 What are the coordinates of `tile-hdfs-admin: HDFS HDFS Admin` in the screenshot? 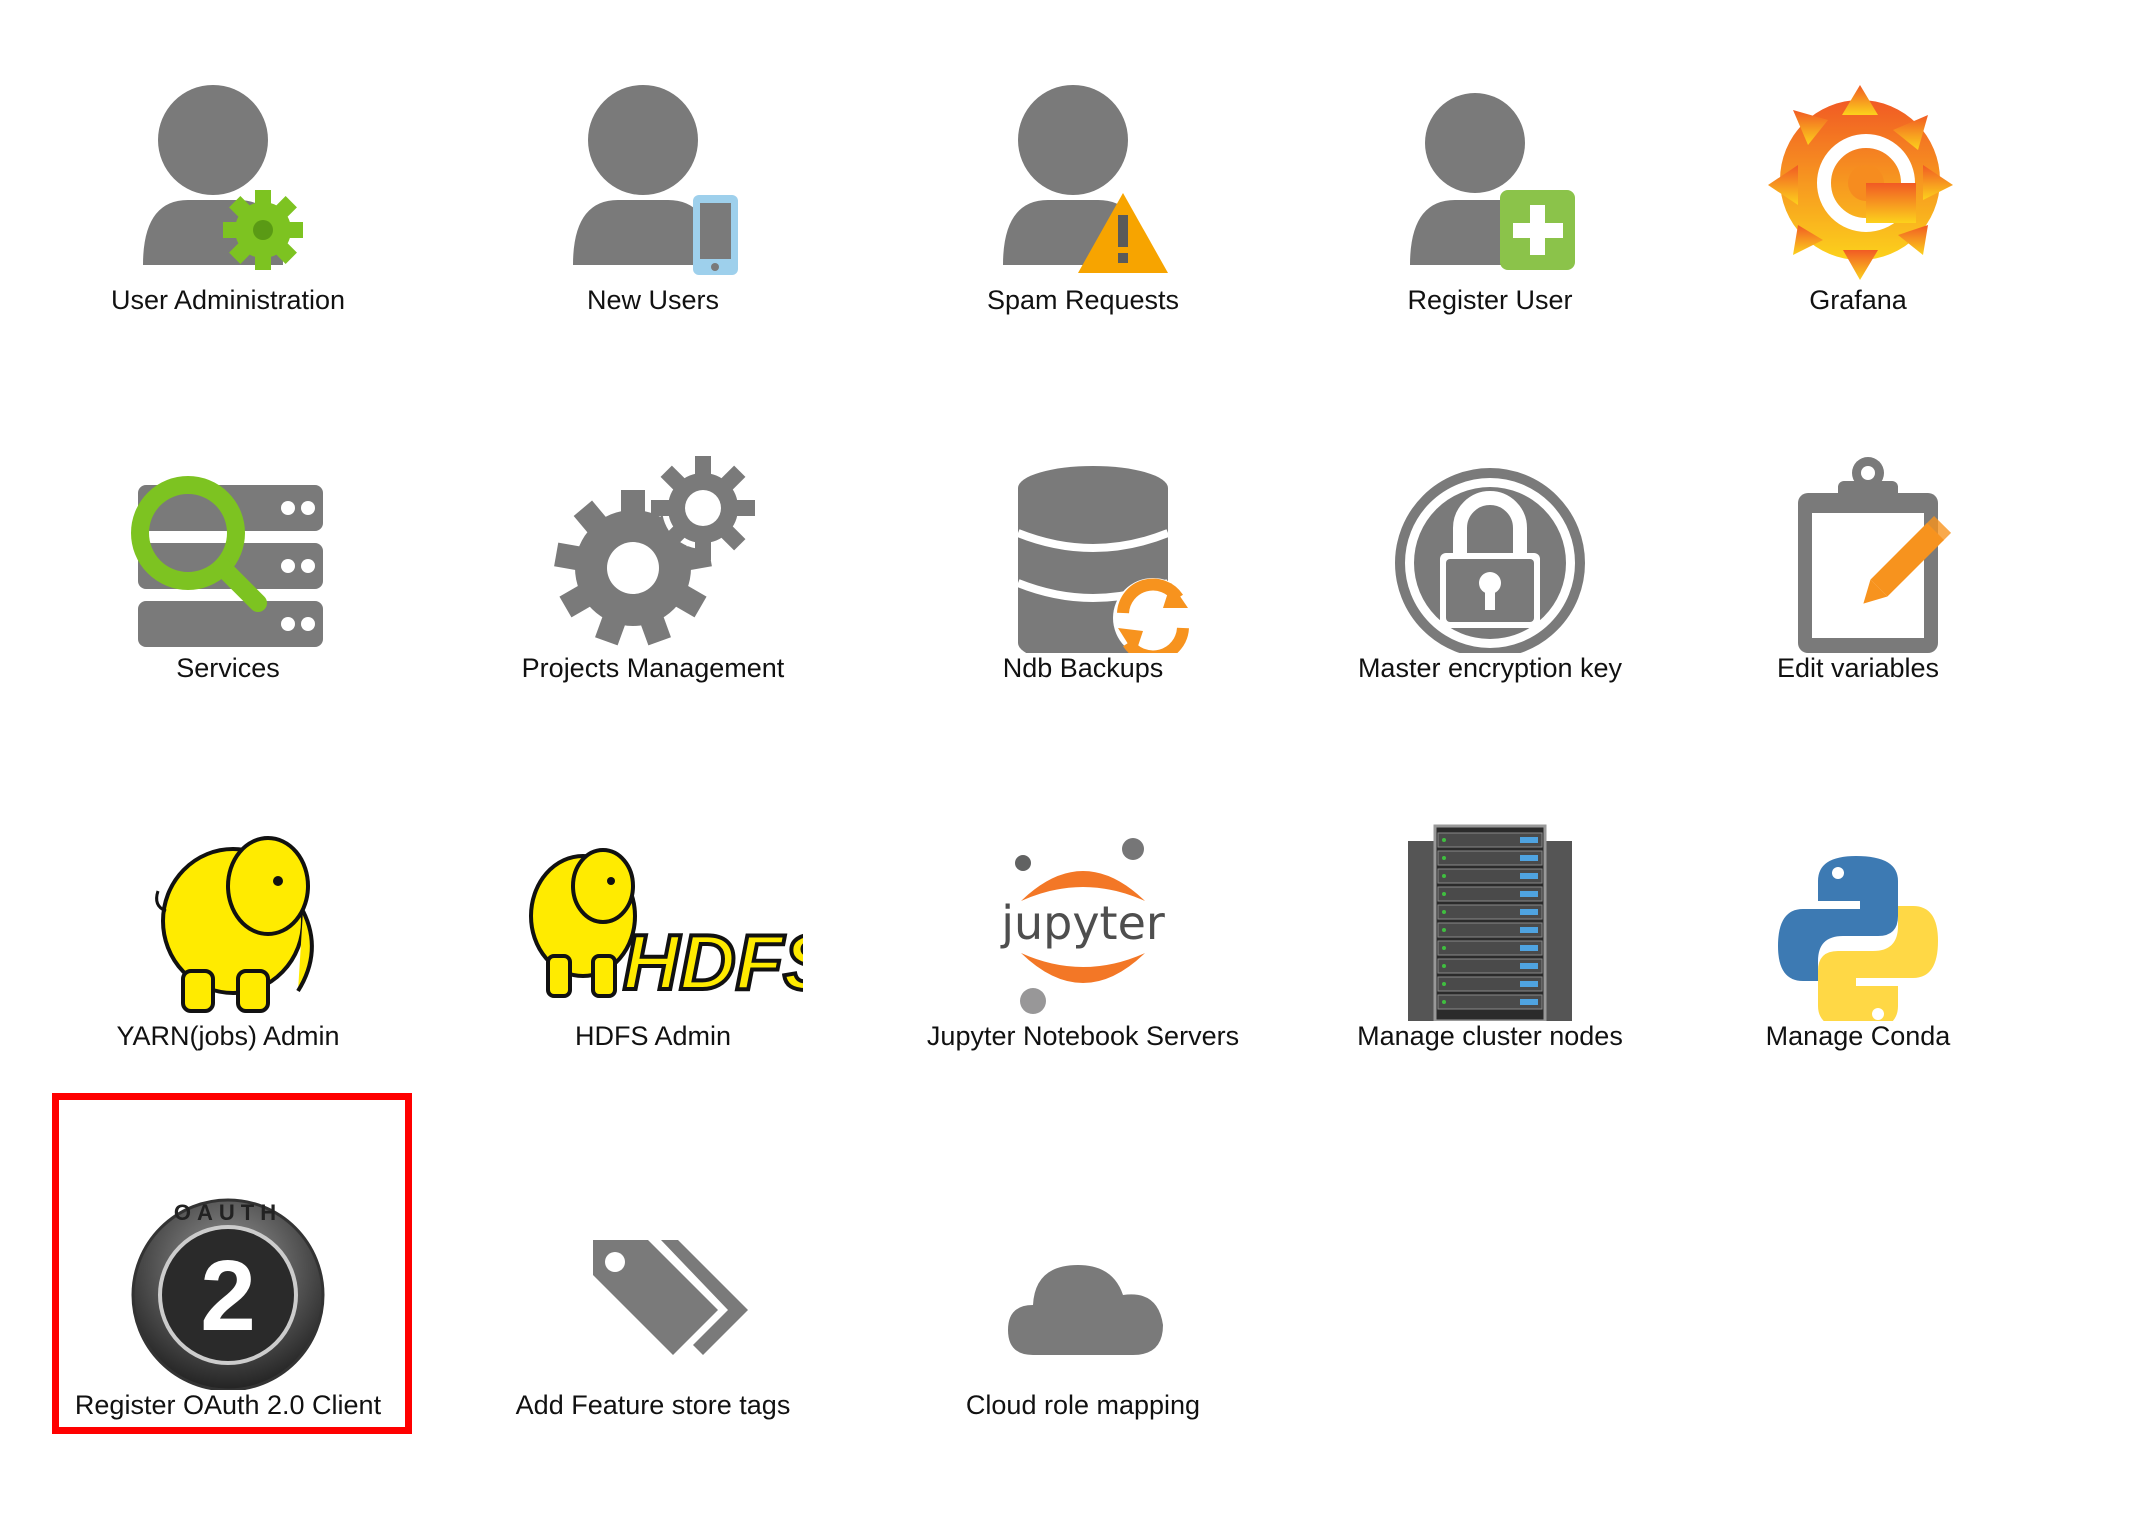 It's located at (653, 926).